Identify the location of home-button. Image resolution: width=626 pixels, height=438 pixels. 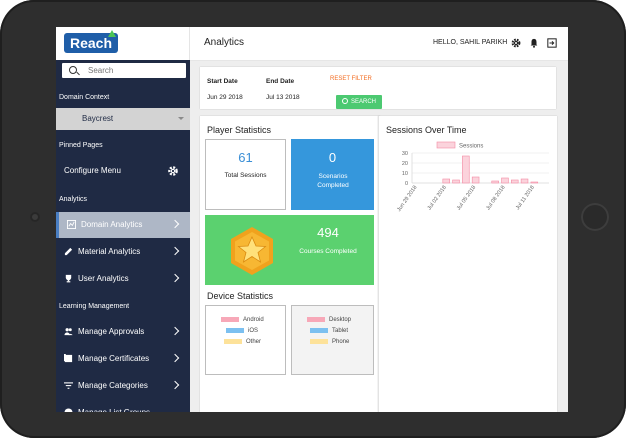
(595, 217).